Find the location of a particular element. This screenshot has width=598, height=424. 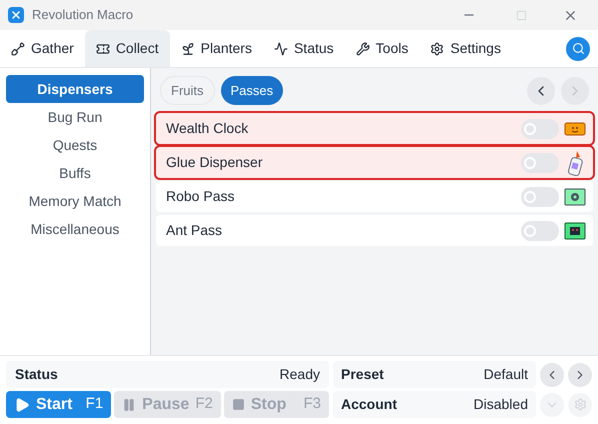

pass-label: Robo Pass is located at coordinates (201, 196).